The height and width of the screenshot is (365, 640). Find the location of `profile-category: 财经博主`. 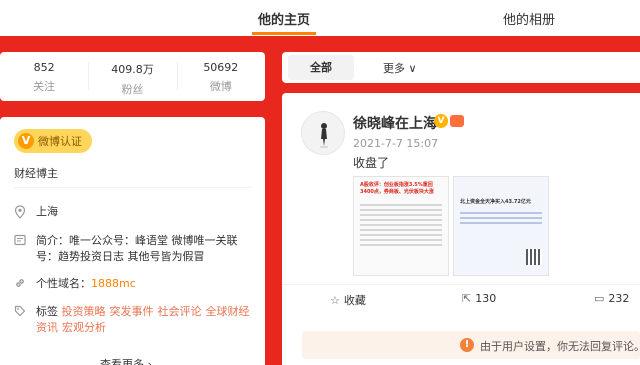

profile-category: 财经博主 is located at coordinates (36, 173).